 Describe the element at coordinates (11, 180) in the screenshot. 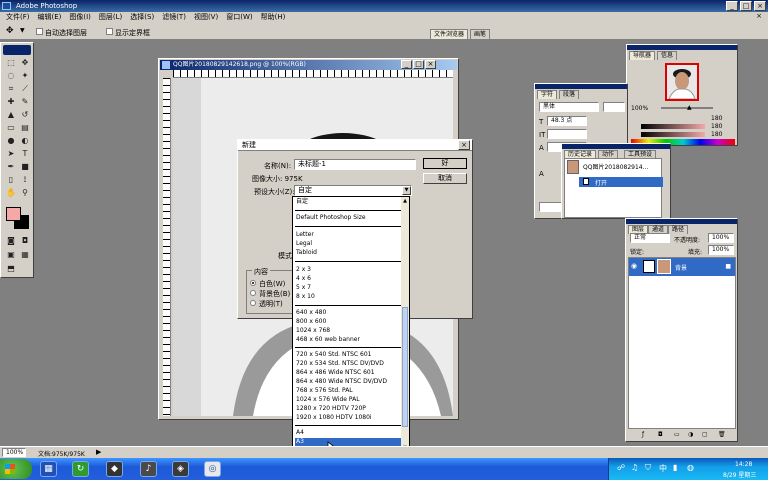

I see `notes-icon: ▯` at that location.